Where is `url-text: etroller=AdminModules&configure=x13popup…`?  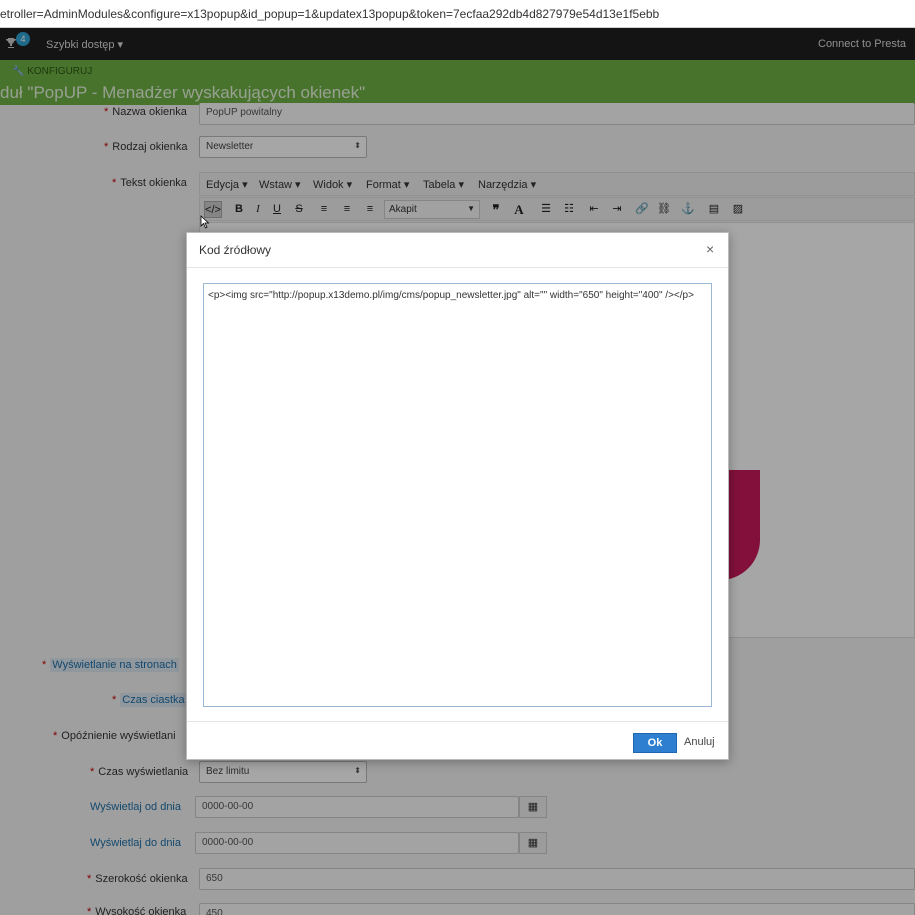
url-text: etroller=AdminModules&configure=x13popup… is located at coordinates (329, 14).